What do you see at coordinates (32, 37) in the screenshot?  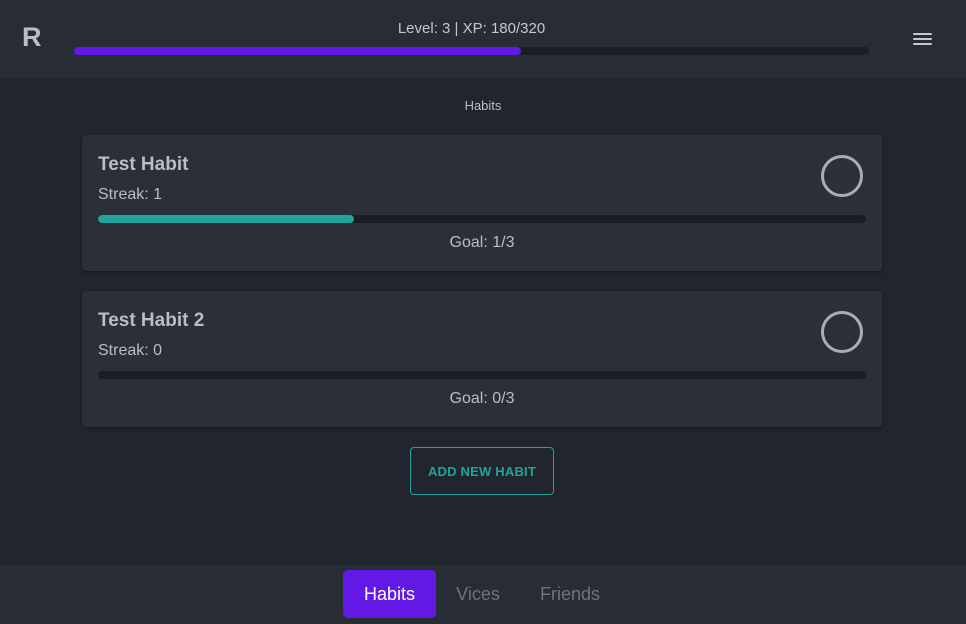 I see `app-logo: R` at bounding box center [32, 37].